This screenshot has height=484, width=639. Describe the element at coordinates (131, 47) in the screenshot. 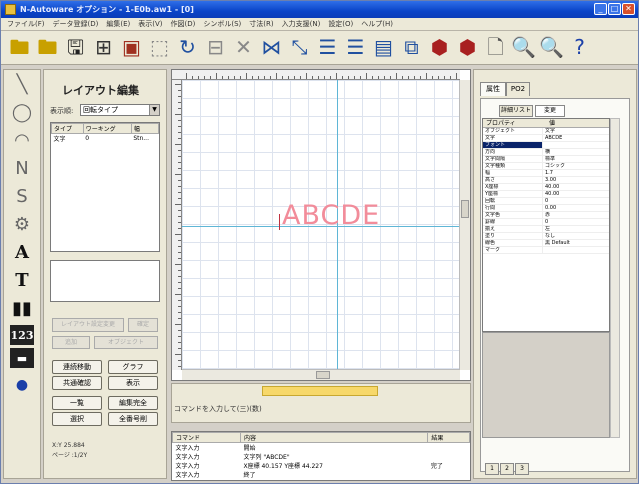

I see `print-icon: ▣` at that location.